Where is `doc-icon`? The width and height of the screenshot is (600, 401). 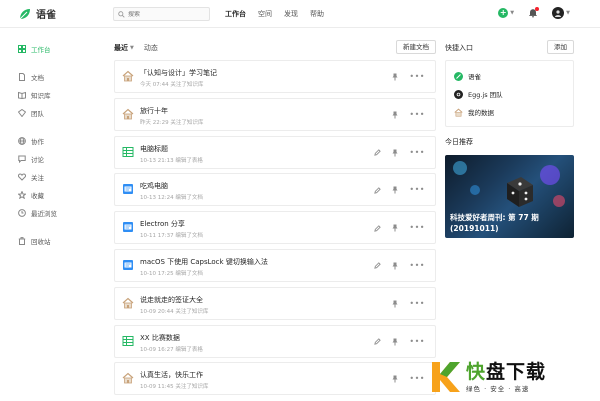 doc-icon is located at coordinates (128, 265).